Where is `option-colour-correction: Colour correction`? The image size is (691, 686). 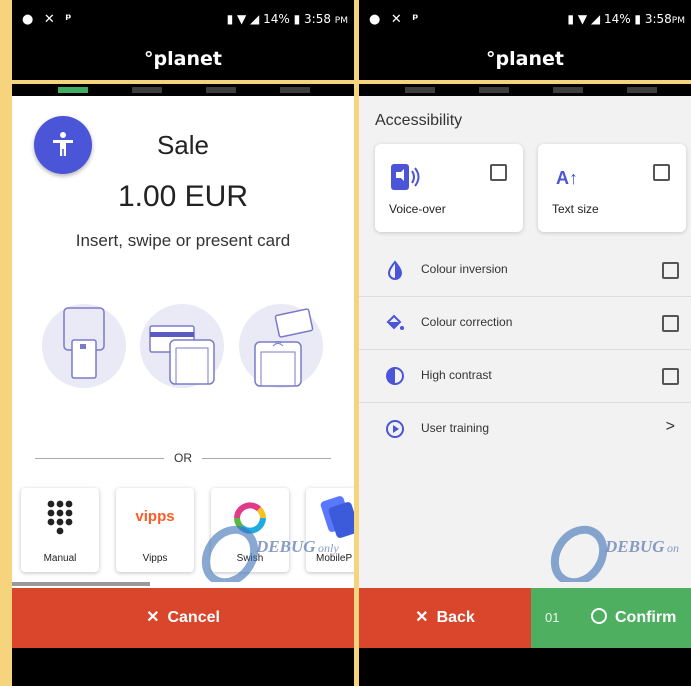 option-colour-correction: Colour correction is located at coordinates (525, 323).